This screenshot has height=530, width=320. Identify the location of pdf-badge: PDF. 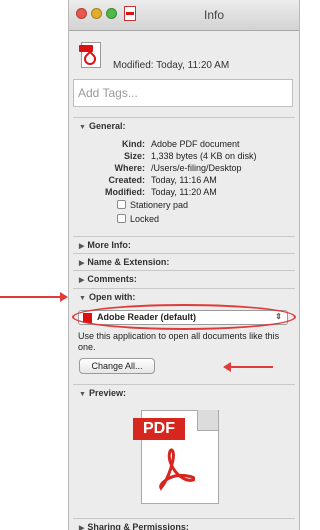
(159, 429).